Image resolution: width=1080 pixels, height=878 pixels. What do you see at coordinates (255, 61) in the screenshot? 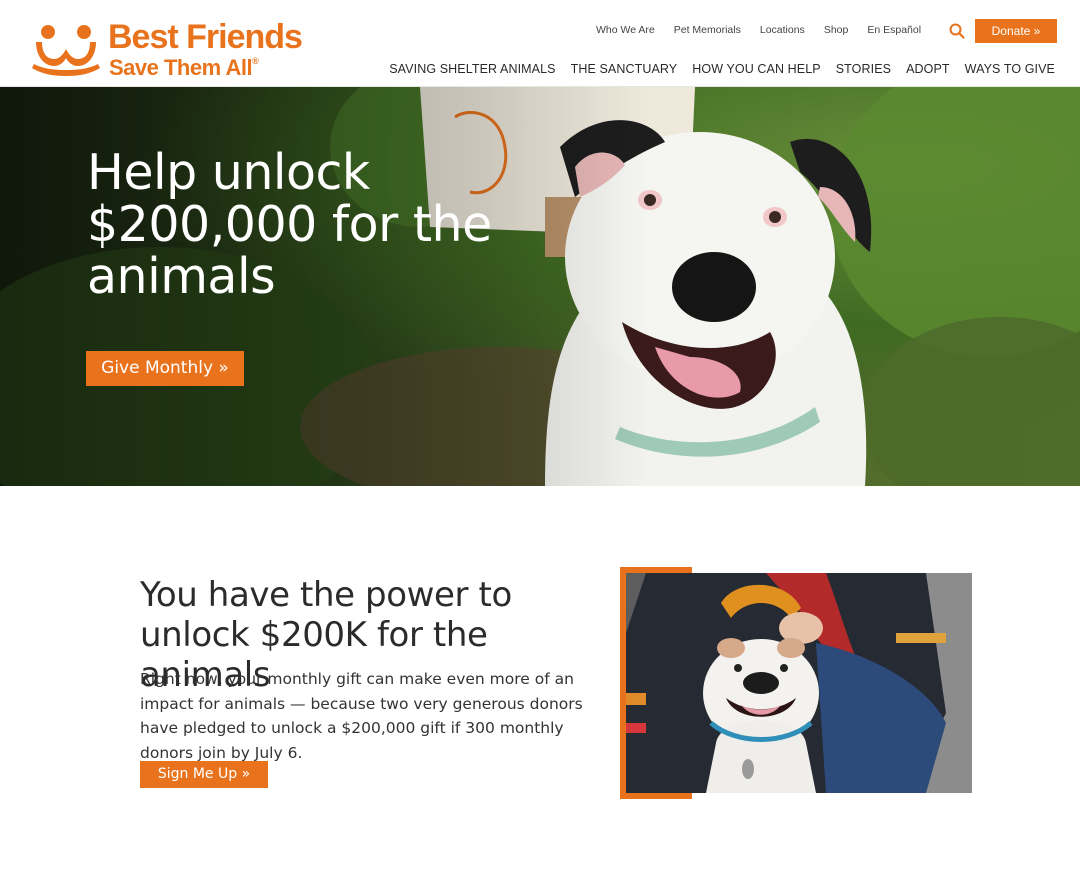
I see `registered-mark: ®` at bounding box center [255, 61].